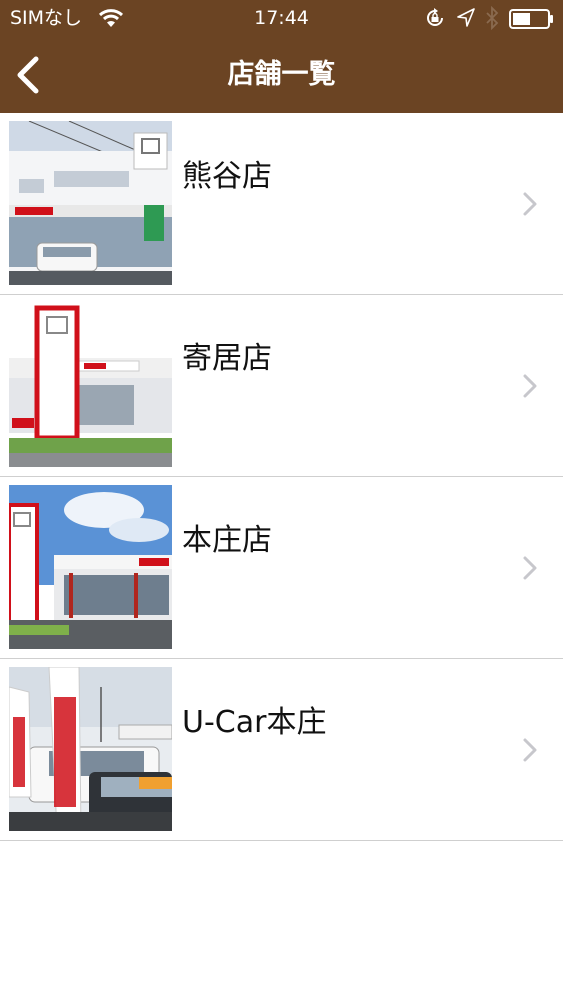 This screenshot has height=1000, width=563. I want to click on store-name: U-Car本庄, so click(254, 722).